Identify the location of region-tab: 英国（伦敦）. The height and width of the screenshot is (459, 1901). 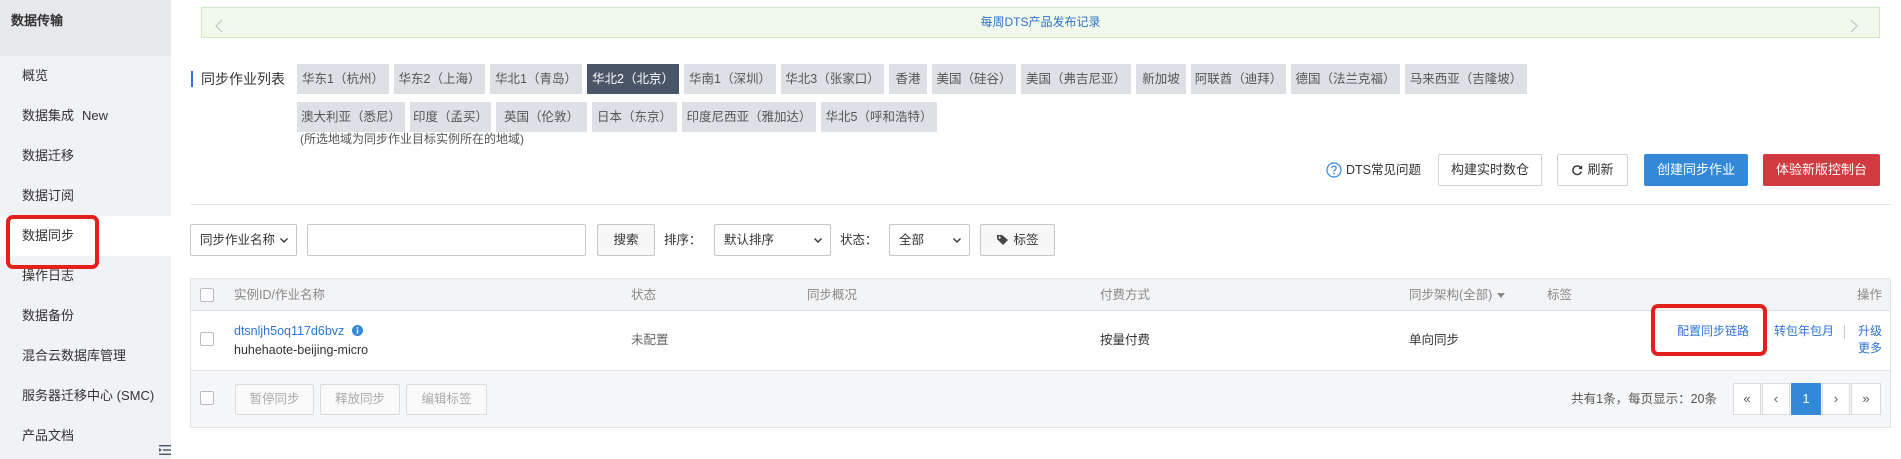
(541, 117).